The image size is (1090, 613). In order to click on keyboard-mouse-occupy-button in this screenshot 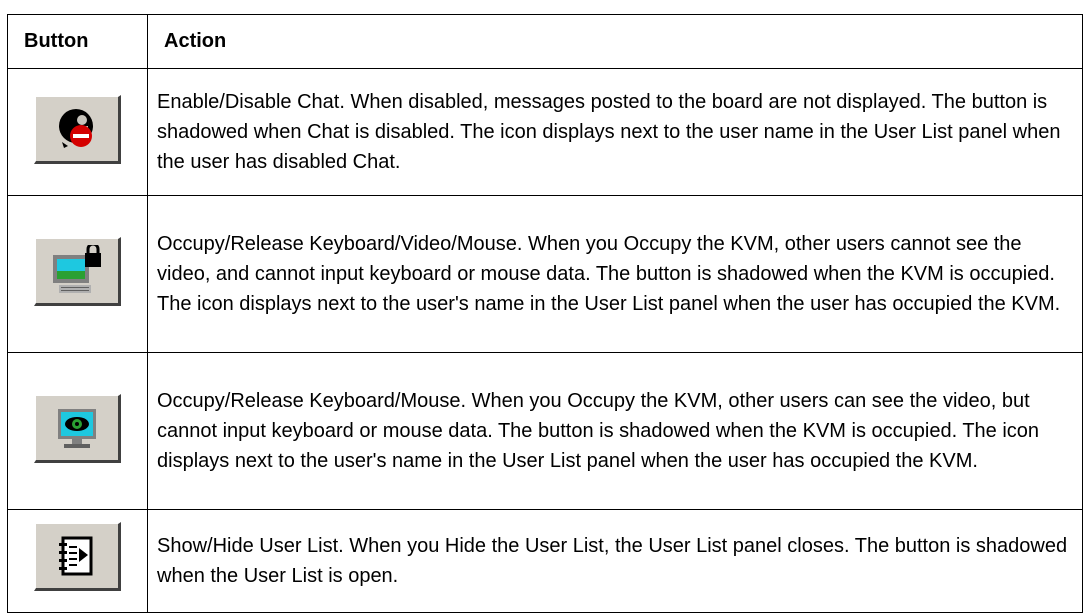, I will do `click(77, 428)`.